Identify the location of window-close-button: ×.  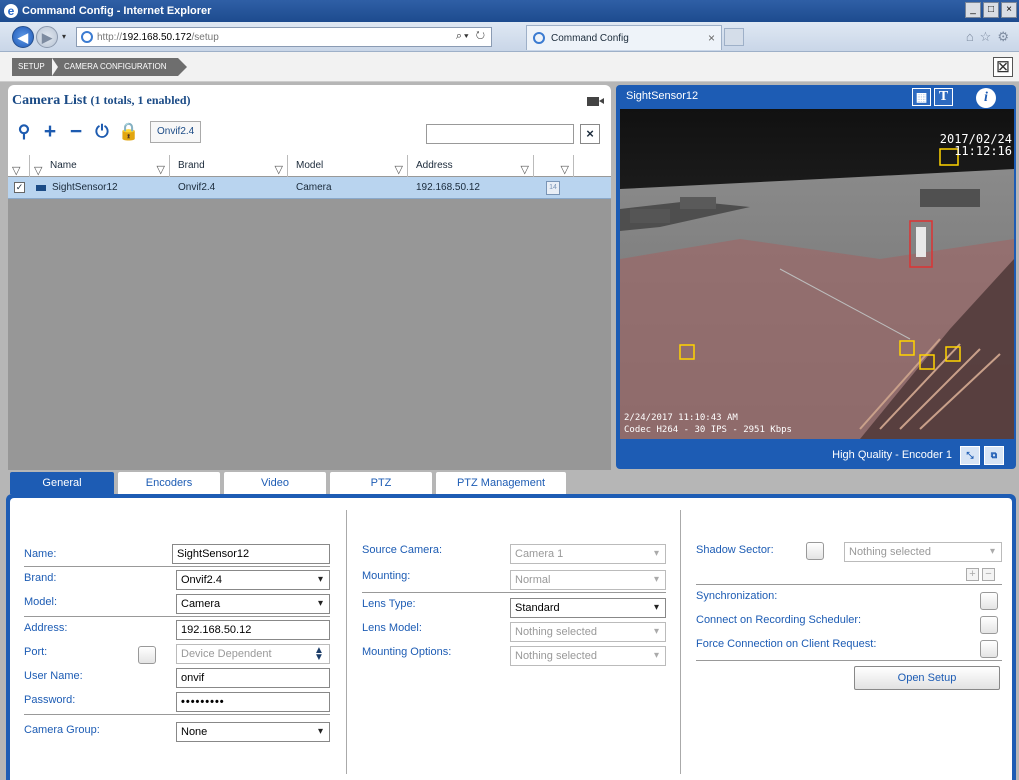
(1009, 10).